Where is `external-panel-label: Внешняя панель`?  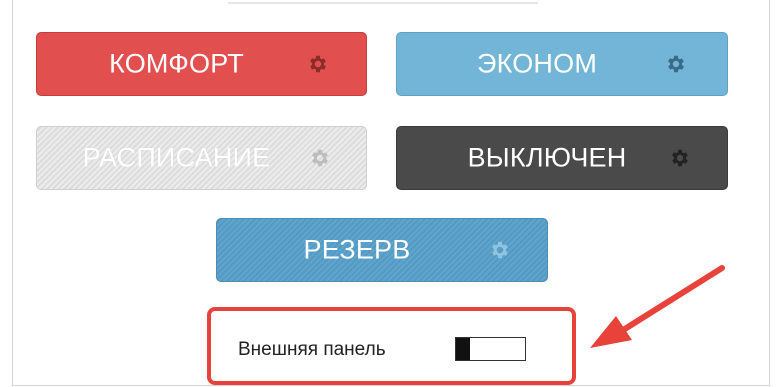
external-panel-label: Внешняя панель is located at coordinates (312, 349).